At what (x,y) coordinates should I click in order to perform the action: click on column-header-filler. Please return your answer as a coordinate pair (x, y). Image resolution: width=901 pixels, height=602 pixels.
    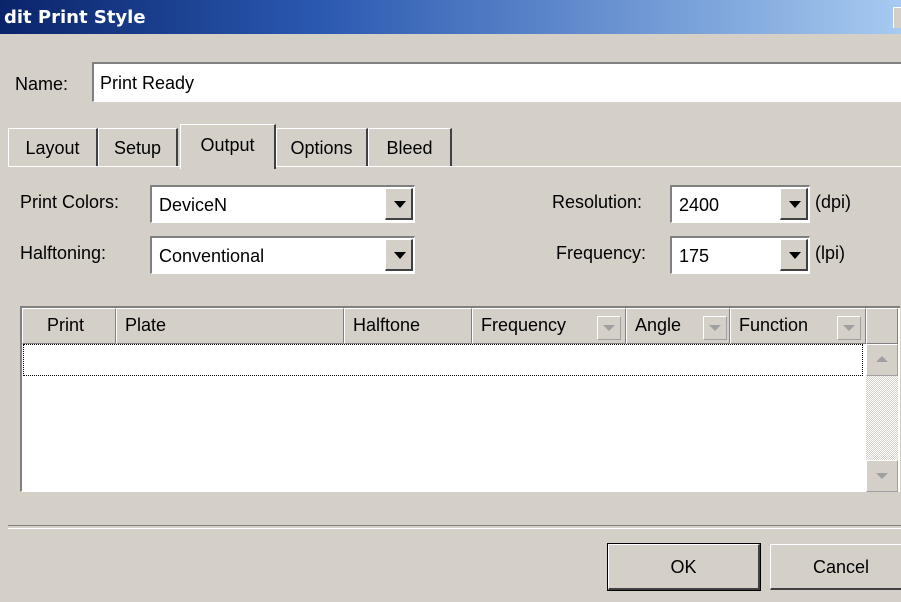
    Looking at the image, I should click on (882, 326).